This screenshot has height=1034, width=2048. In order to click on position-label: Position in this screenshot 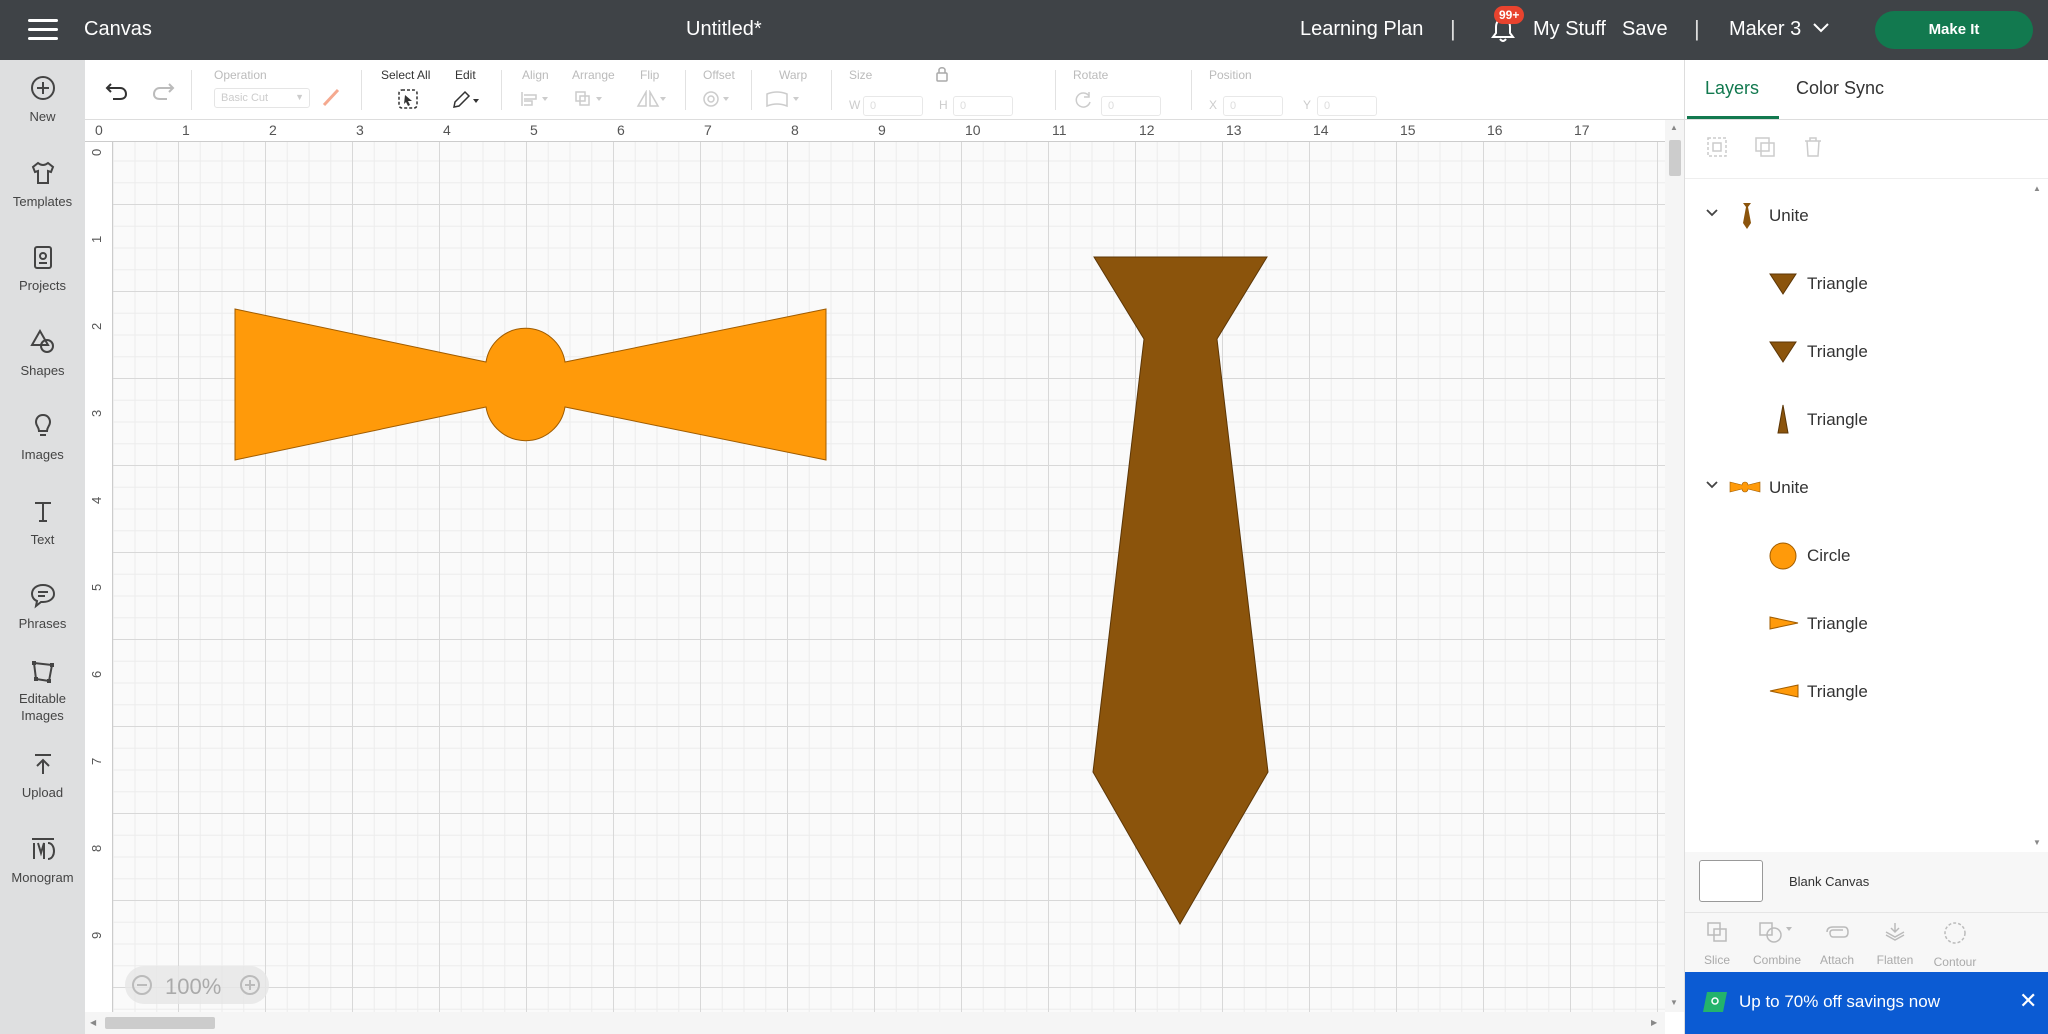, I will do `click(1230, 75)`.